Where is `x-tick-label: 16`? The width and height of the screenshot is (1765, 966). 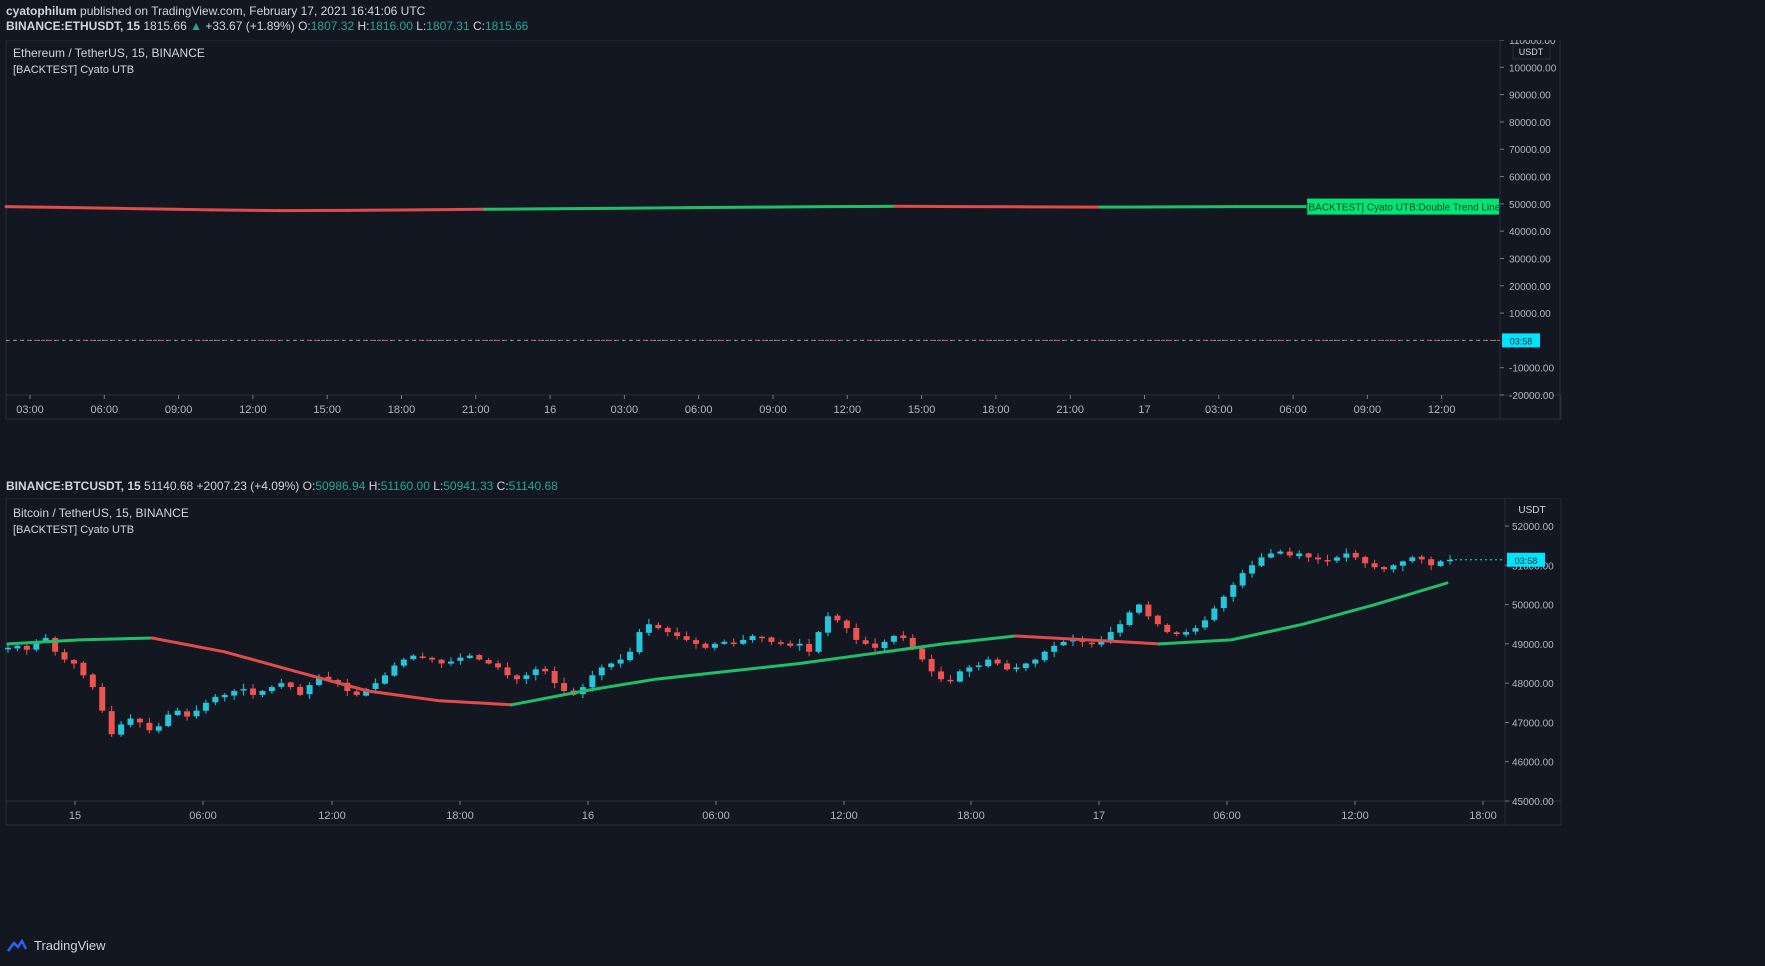 x-tick-label: 16 is located at coordinates (588, 816).